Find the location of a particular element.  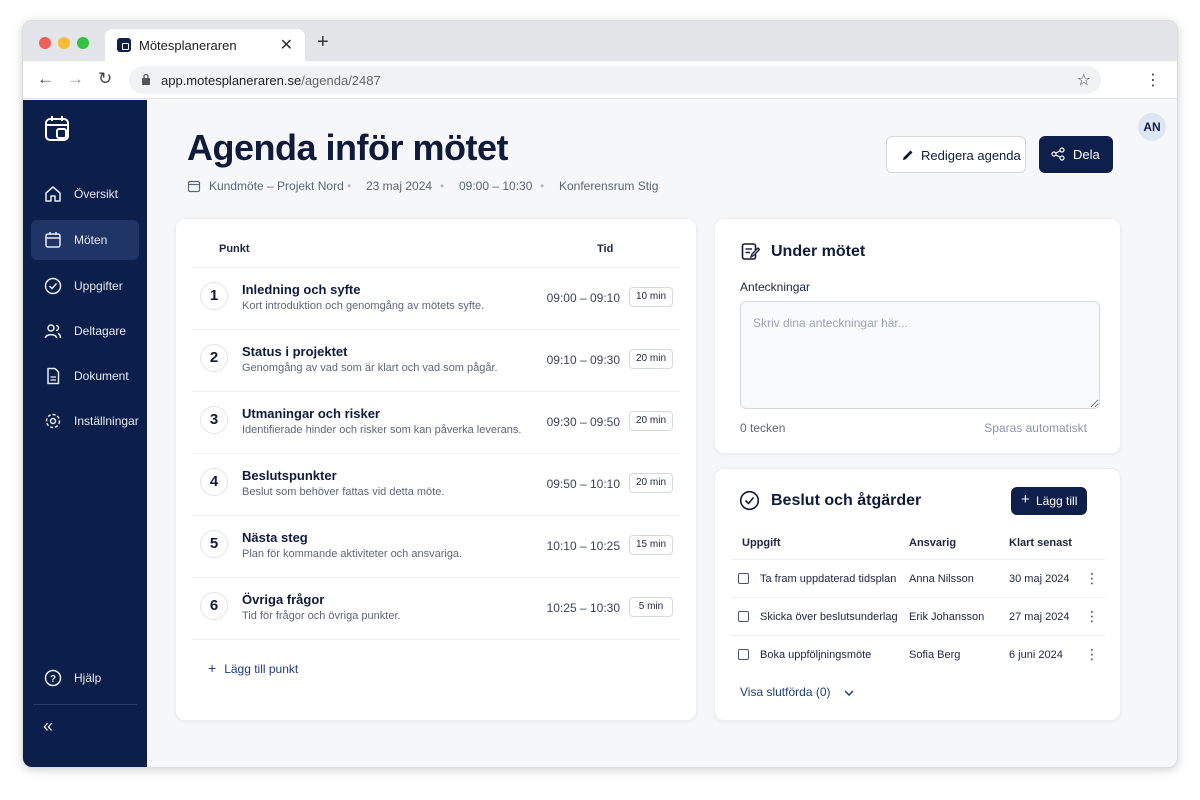

task-owner: Anna Nilsson is located at coordinates (941, 579).